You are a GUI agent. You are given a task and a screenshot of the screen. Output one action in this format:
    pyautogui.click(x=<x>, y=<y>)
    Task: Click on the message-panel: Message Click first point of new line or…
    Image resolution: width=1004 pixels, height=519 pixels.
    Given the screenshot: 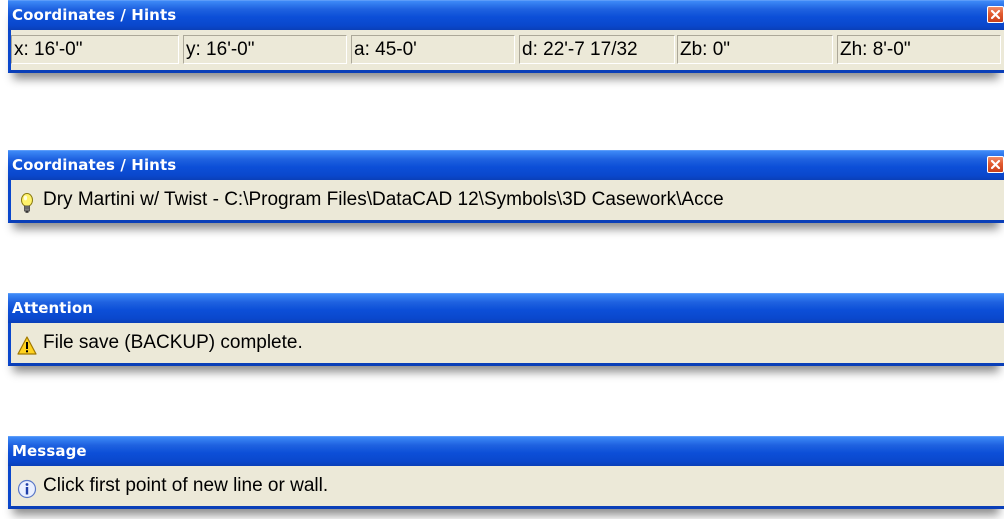 What is the action you would take?
    pyautogui.click(x=506, y=472)
    